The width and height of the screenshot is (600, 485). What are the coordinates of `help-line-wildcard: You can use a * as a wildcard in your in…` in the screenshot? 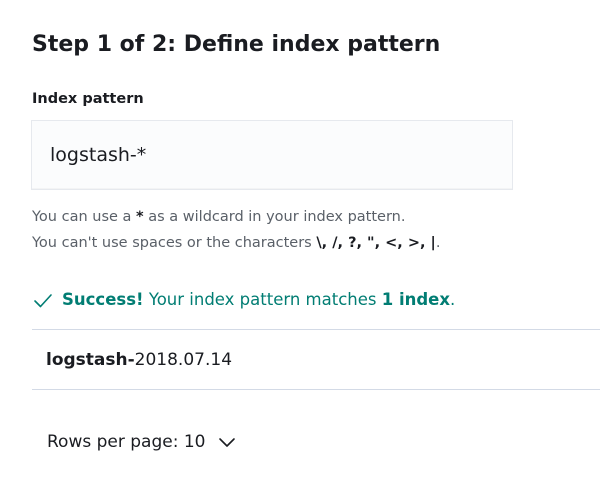 It's located at (236, 217).